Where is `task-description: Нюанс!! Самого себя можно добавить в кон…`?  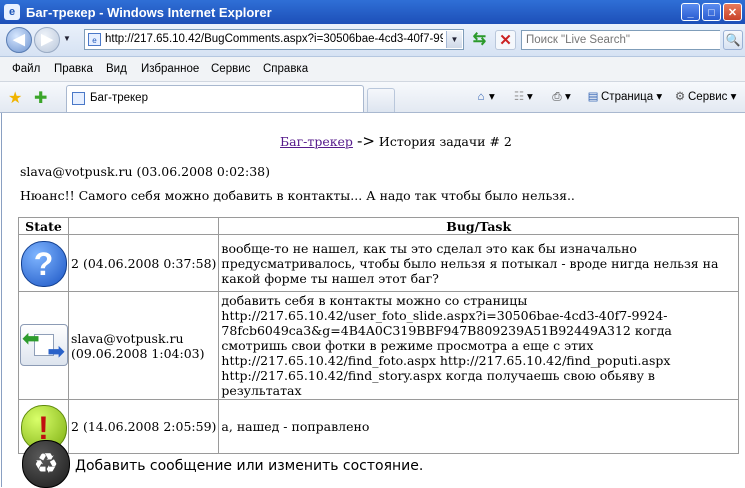 task-description: Нюанс!! Самого себя можно добавить в кон… is located at coordinates (297, 195).